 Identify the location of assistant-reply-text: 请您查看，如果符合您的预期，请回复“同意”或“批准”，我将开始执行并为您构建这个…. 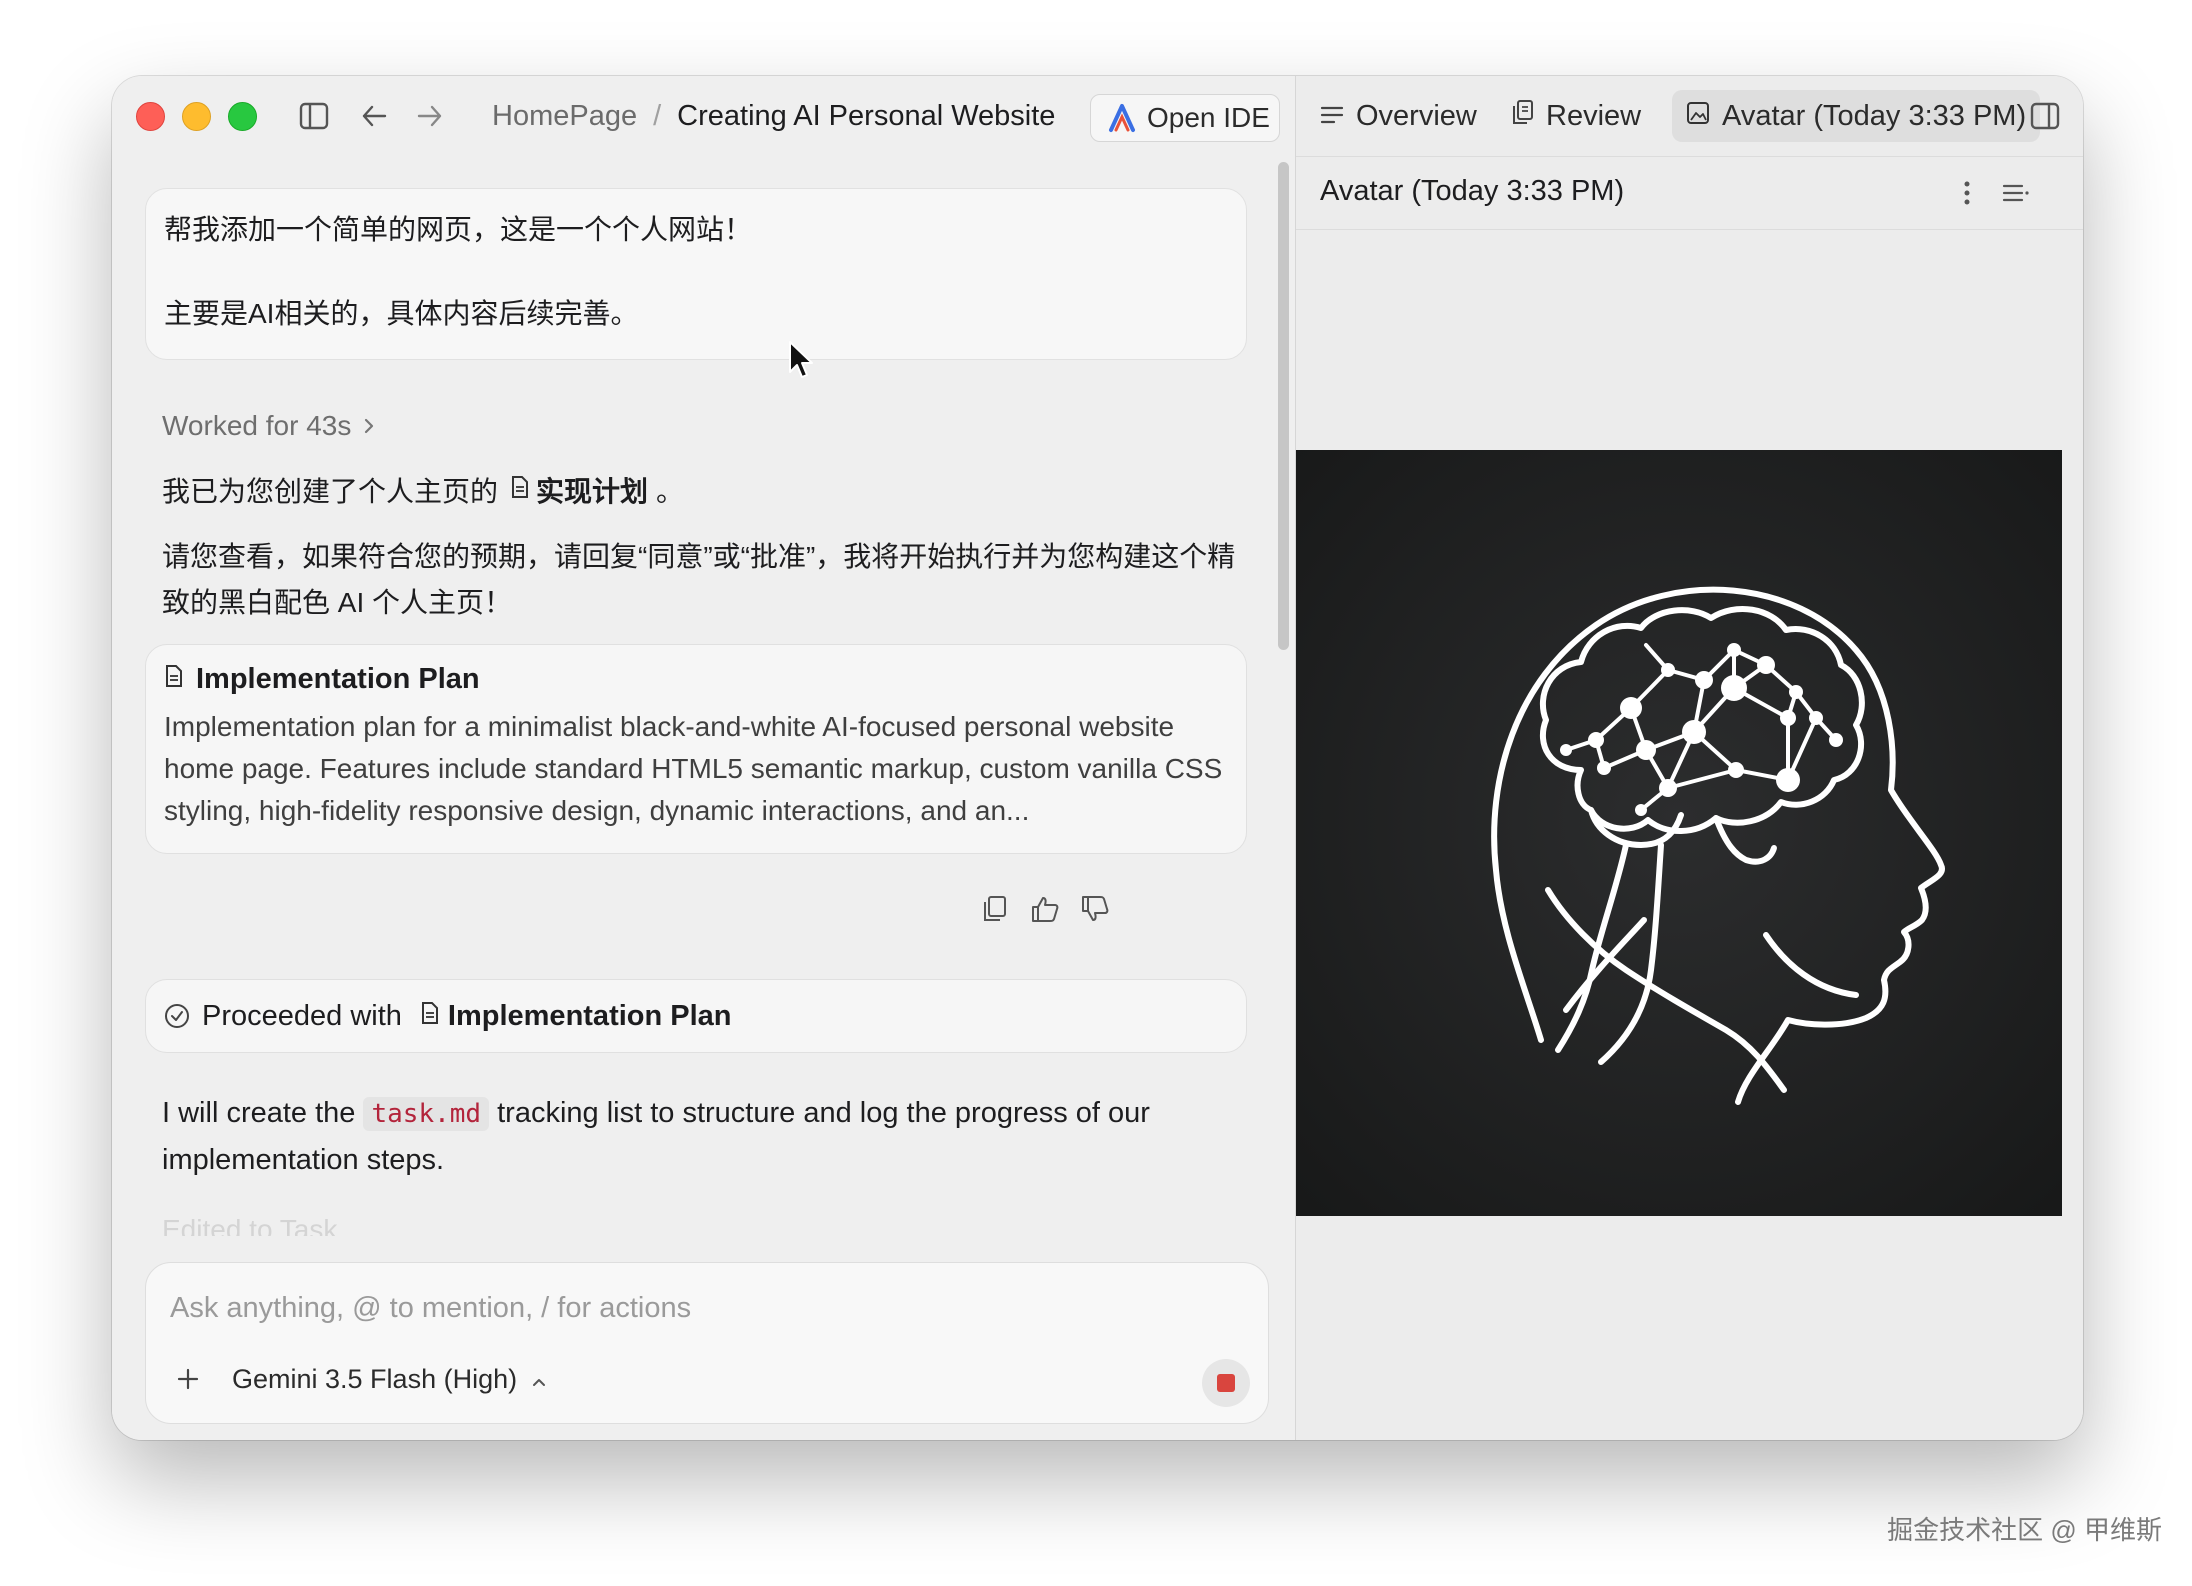
(699, 579).